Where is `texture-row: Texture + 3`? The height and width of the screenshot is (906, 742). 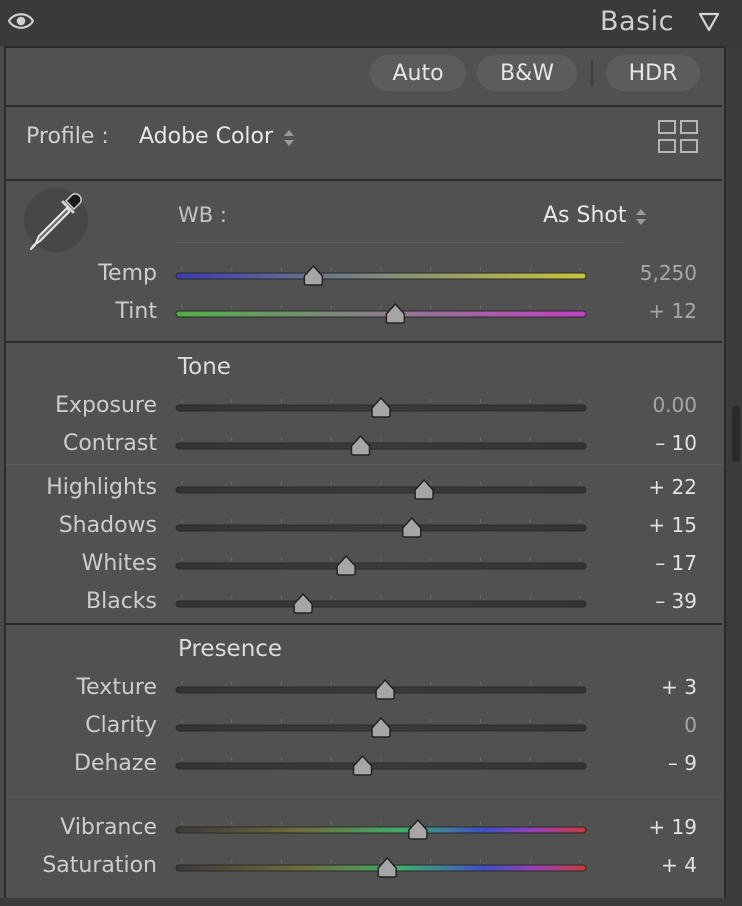
texture-row: Texture + 3 is located at coordinates (371, 690).